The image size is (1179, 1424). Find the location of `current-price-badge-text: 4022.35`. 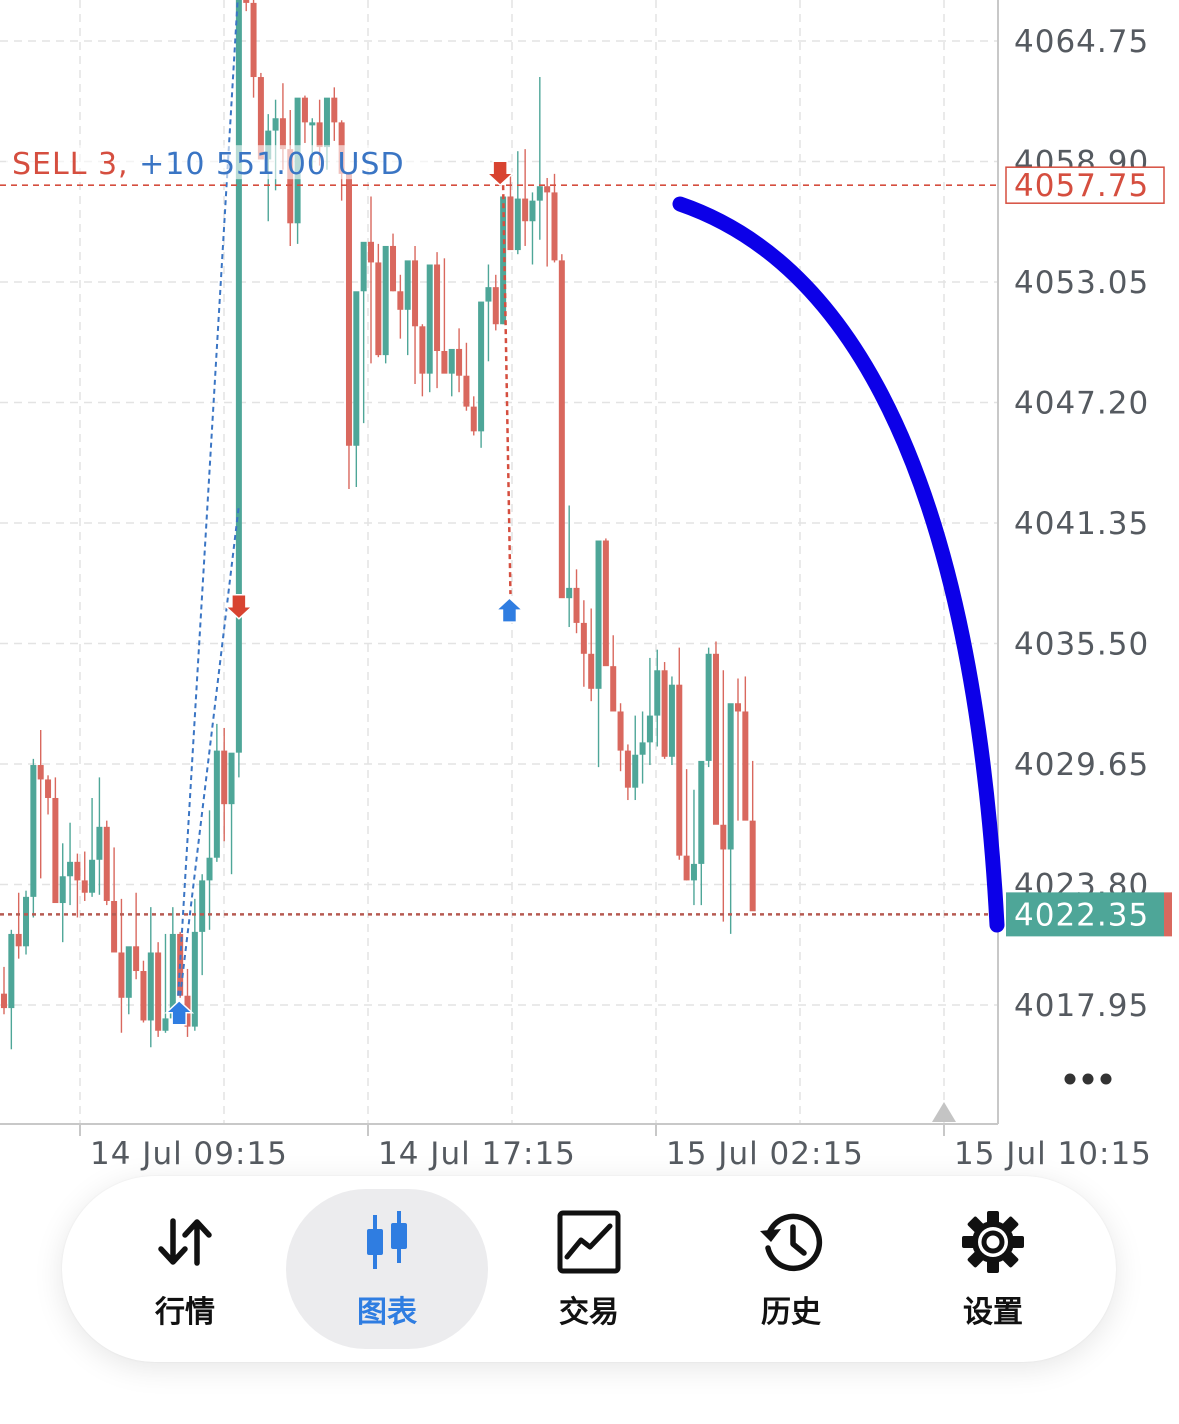

current-price-badge-text: 4022.35 is located at coordinates (1081, 915).